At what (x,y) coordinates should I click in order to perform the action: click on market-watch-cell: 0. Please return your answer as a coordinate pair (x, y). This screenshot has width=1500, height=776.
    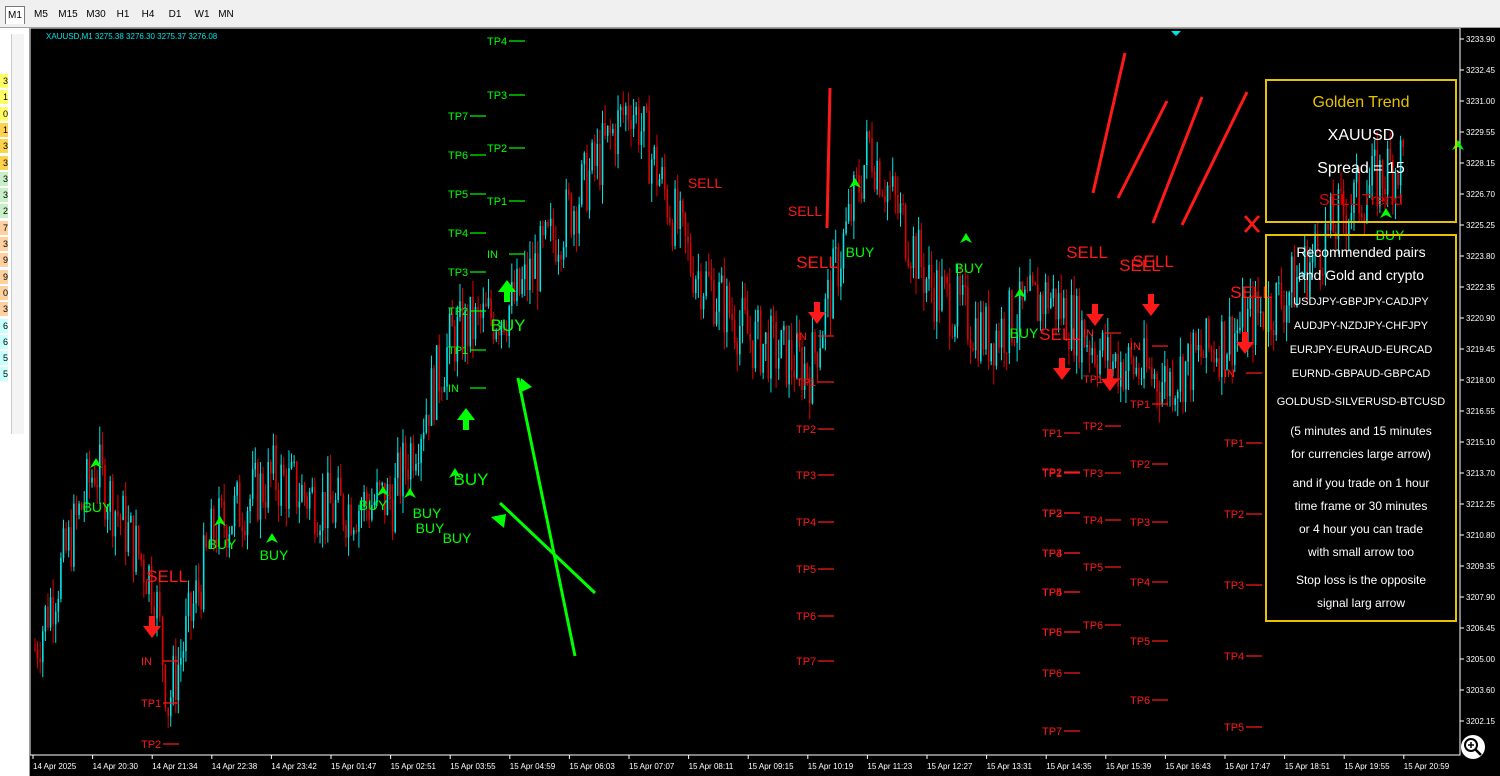
    Looking at the image, I should click on (4, 292).